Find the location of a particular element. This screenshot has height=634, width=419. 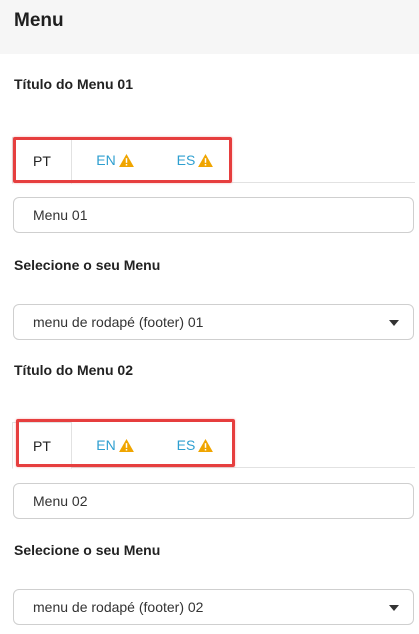

input-value: Menu 02 is located at coordinates (60, 501).